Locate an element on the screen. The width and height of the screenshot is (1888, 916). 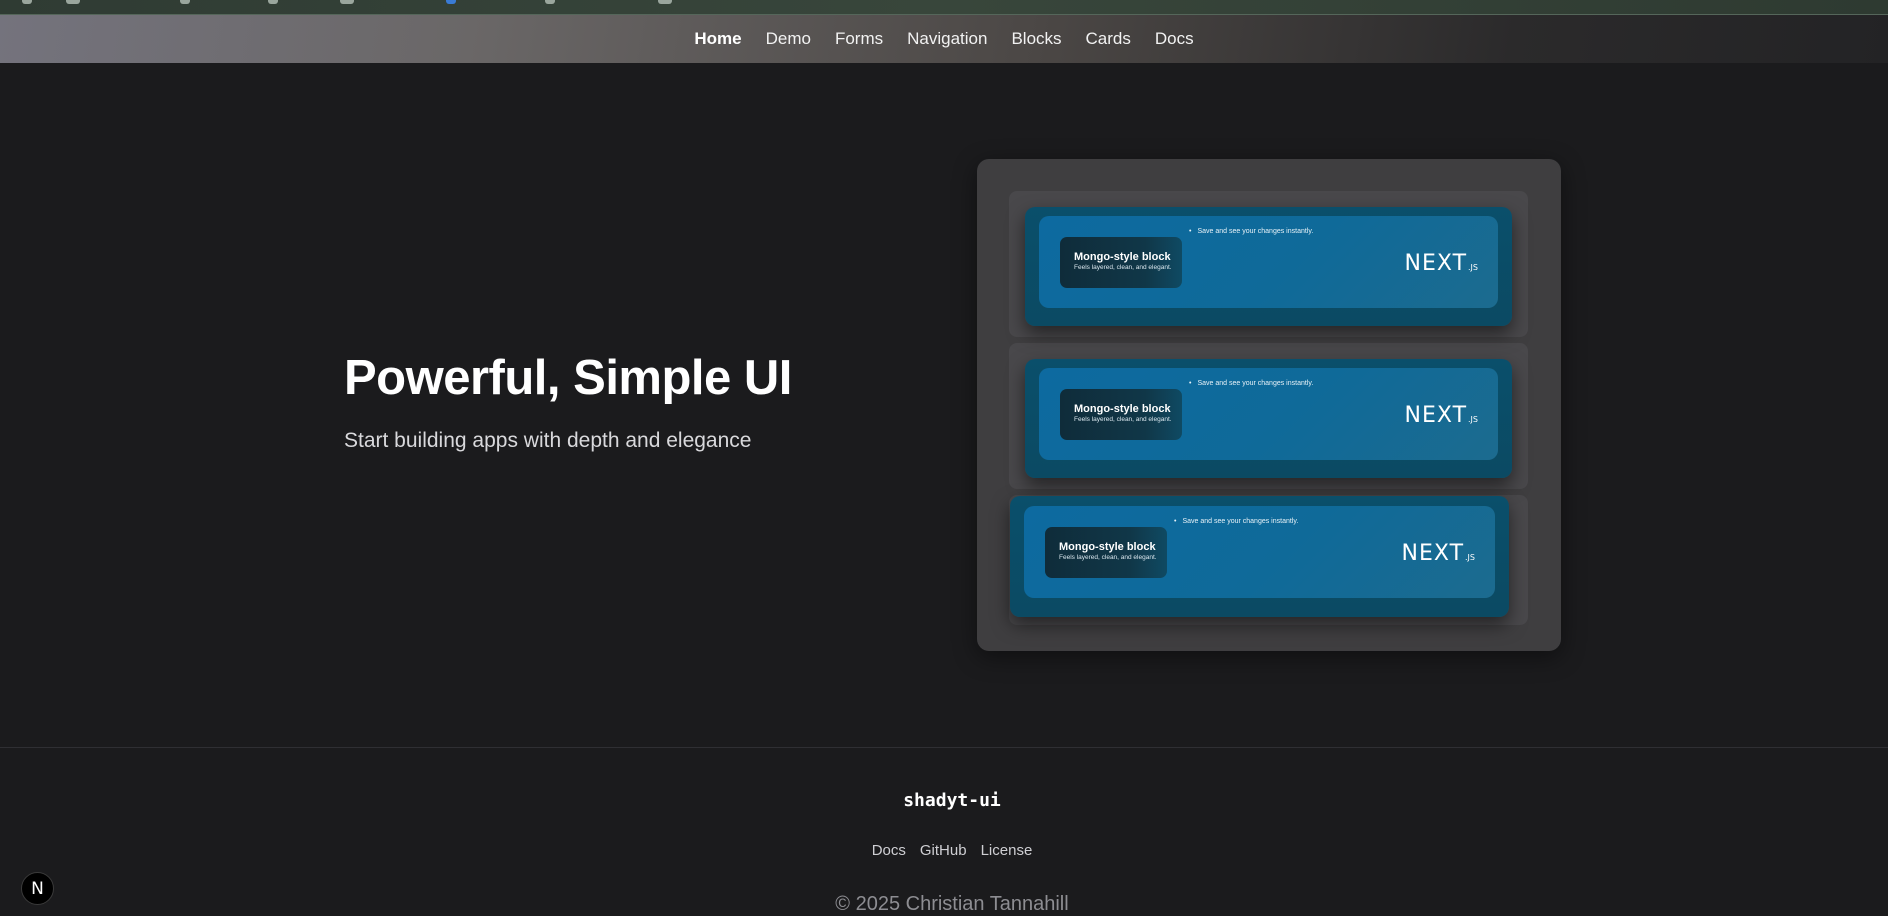
hero-title: Powerful, Simple UI is located at coordinates (568, 378).